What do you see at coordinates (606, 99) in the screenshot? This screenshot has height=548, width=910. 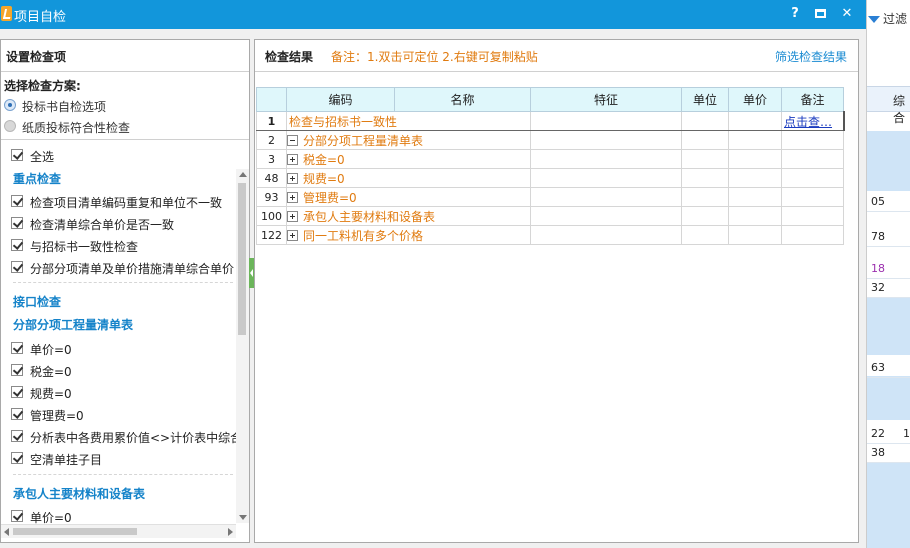 I see `column-header: 特征` at bounding box center [606, 99].